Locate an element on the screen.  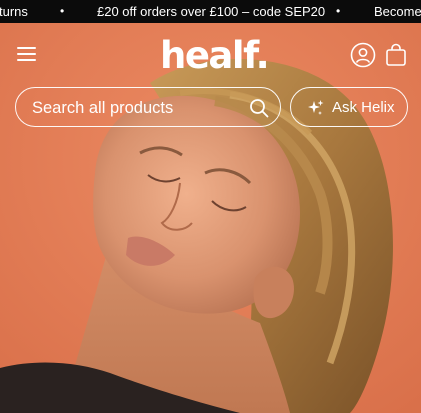
announcement-left-fragment: turns is located at coordinates (14, 11).